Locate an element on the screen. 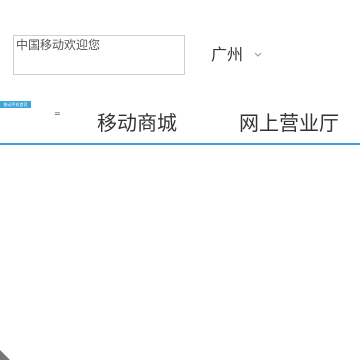 The height and width of the screenshot is (360, 360). tab-online-business-hall: 网上营业厅 is located at coordinates (289, 123).